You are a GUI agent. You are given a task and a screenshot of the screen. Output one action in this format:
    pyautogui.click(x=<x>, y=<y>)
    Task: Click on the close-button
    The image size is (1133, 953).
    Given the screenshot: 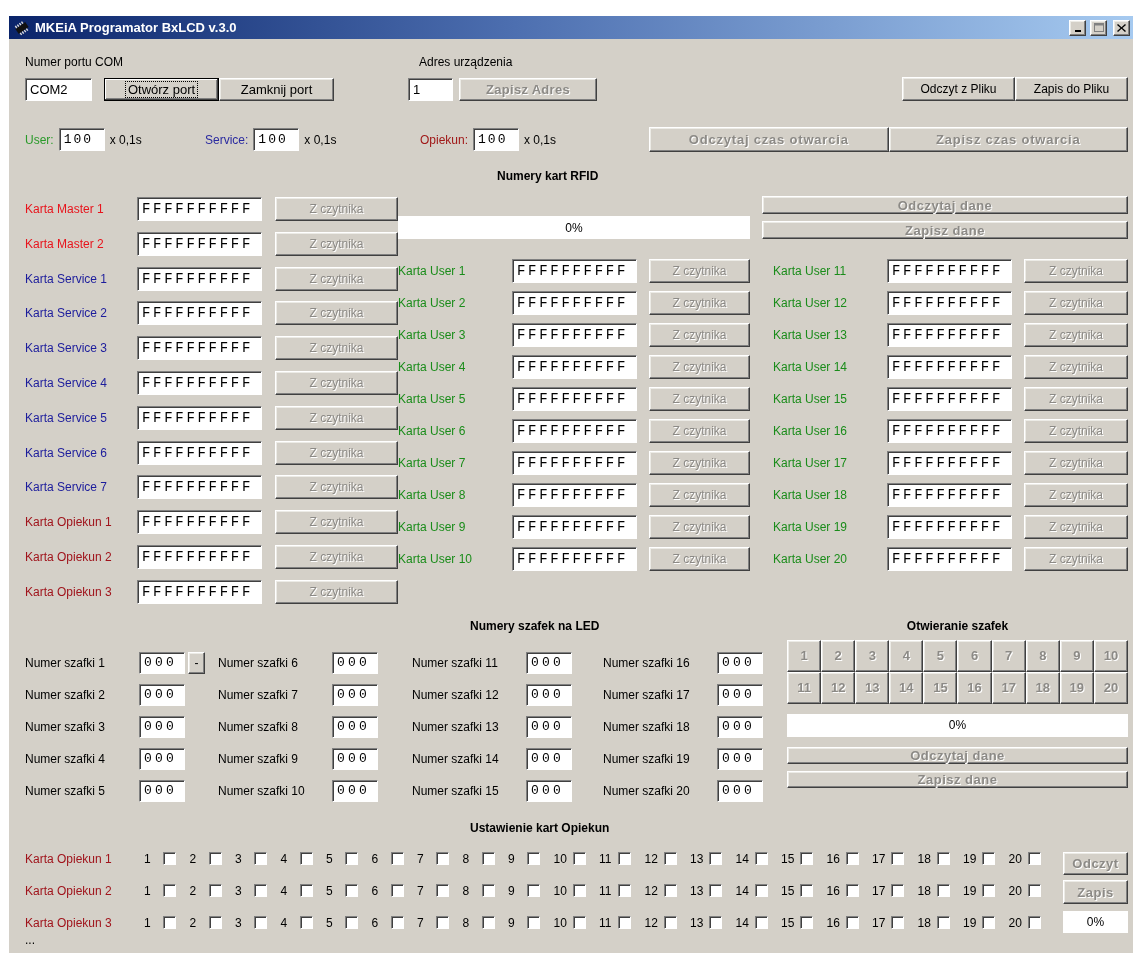 What is the action you would take?
    pyautogui.click(x=1121, y=27)
    